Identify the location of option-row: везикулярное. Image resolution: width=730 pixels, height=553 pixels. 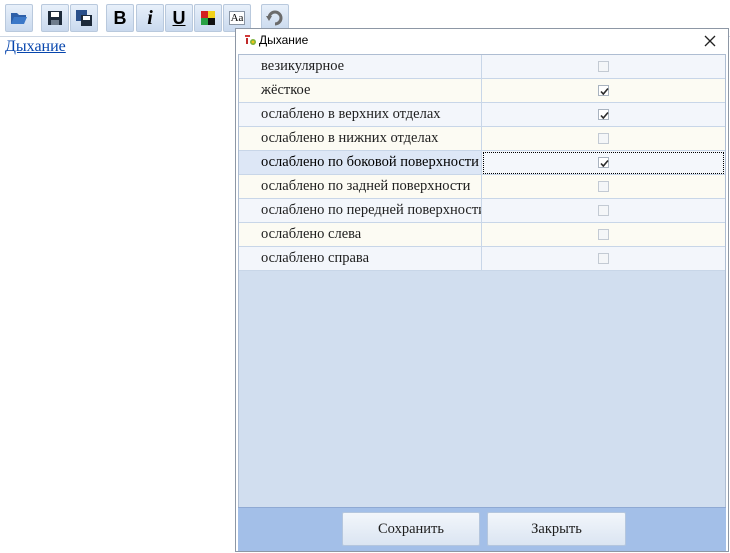
(482, 67).